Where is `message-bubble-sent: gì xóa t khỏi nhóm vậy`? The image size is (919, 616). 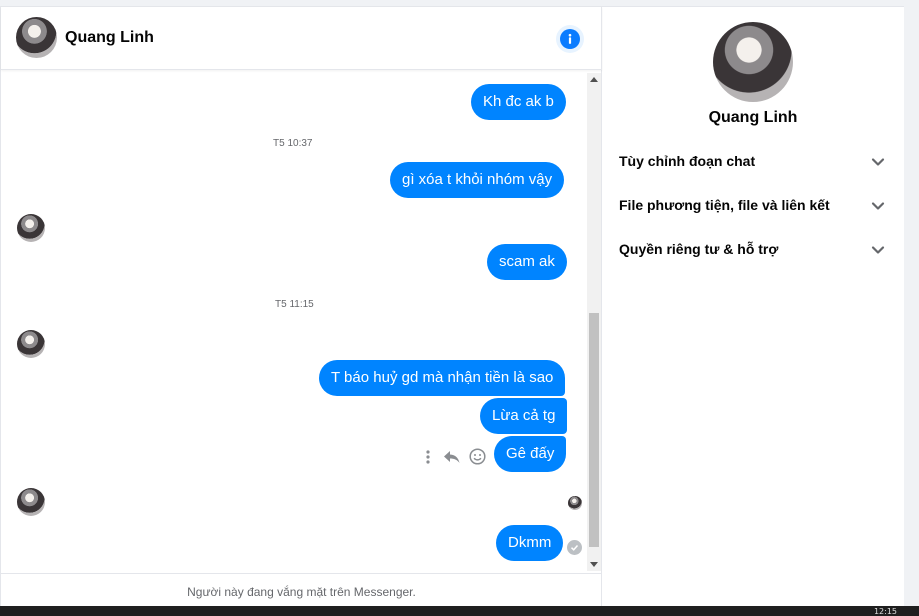
message-bubble-sent: gì xóa t khỏi nhóm vậy is located at coordinates (477, 180).